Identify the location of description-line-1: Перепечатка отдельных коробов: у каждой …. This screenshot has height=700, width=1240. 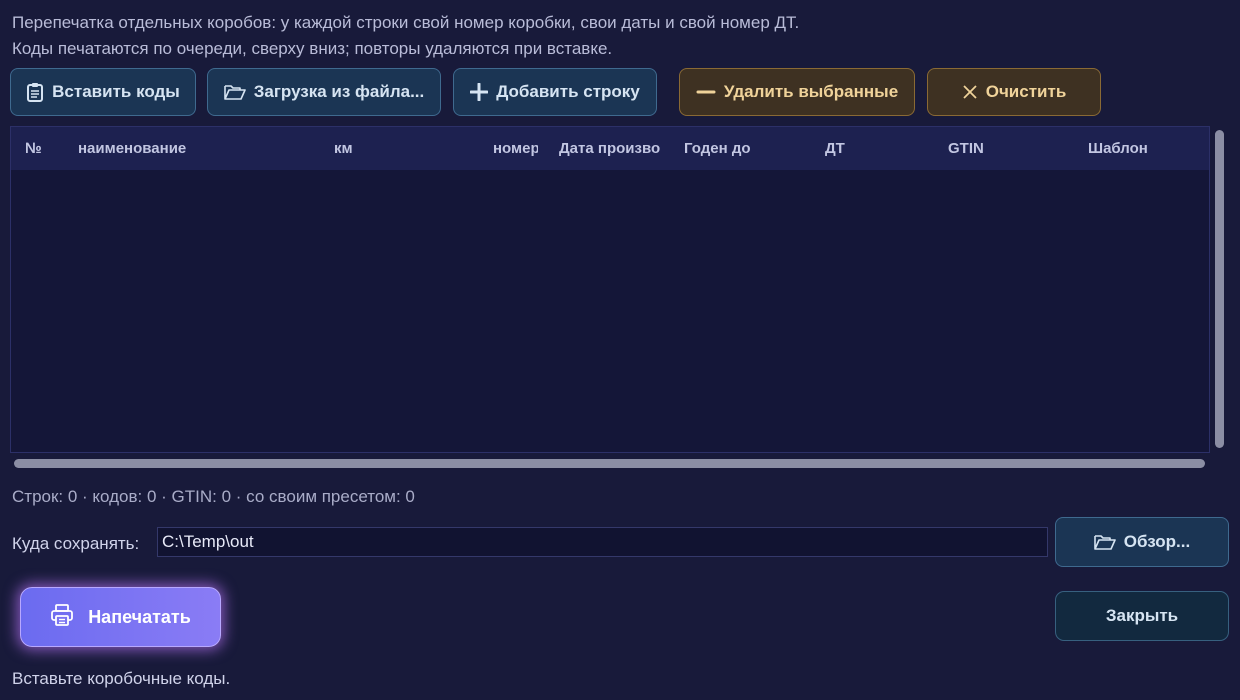
(406, 22).